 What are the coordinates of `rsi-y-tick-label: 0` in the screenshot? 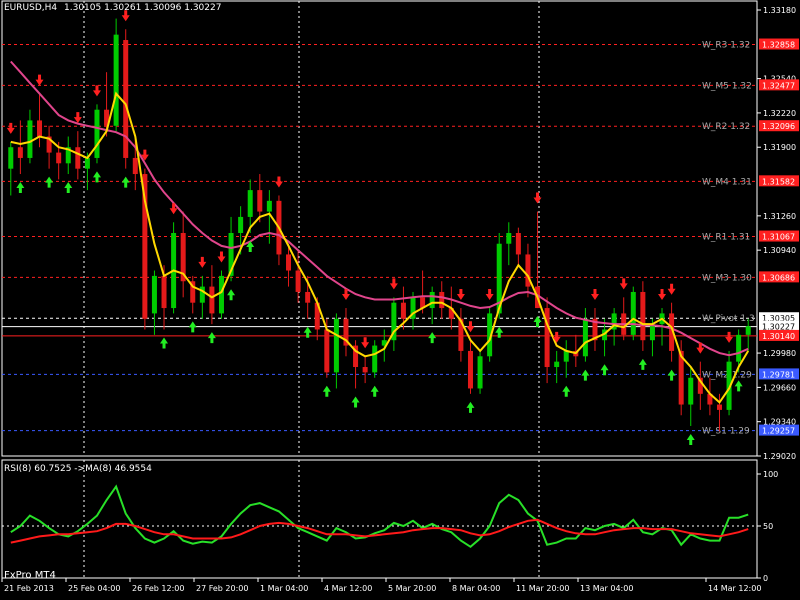 It's located at (765, 578).